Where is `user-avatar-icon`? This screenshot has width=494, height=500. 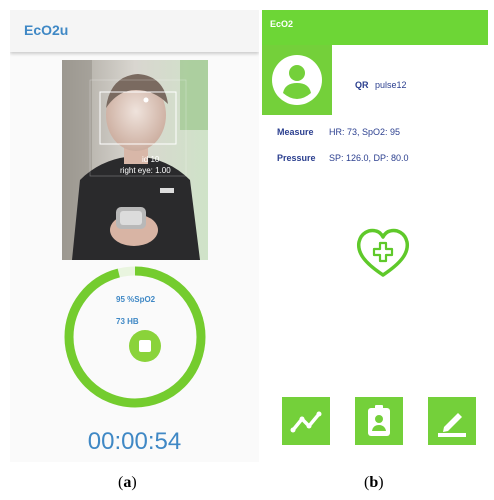
user-avatar-icon is located at coordinates (297, 80).